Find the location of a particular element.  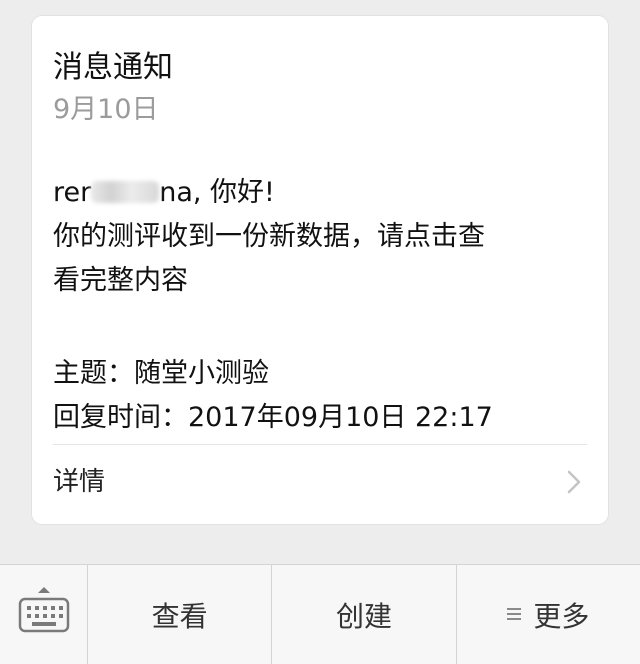

greeting-prefix: rer is located at coordinates (72, 192).